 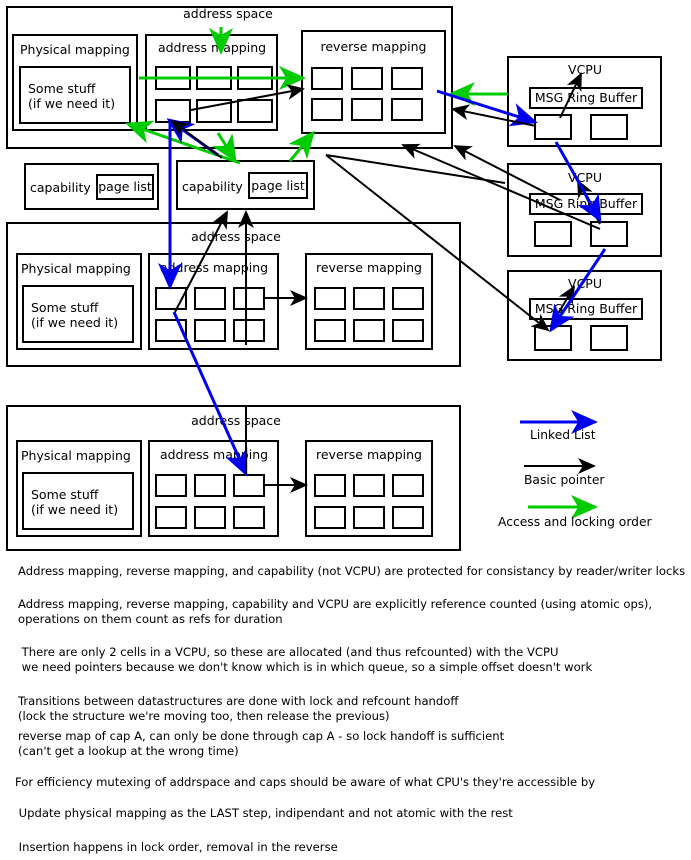 I want to click on vcpu-1-label: VCPU, so click(x=585, y=69).